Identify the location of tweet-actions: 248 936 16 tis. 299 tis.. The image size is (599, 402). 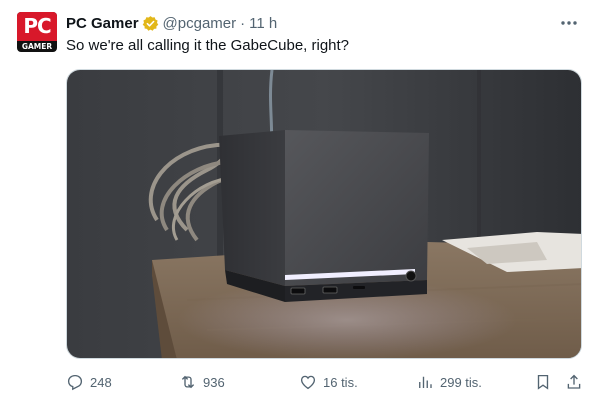
(326, 382).